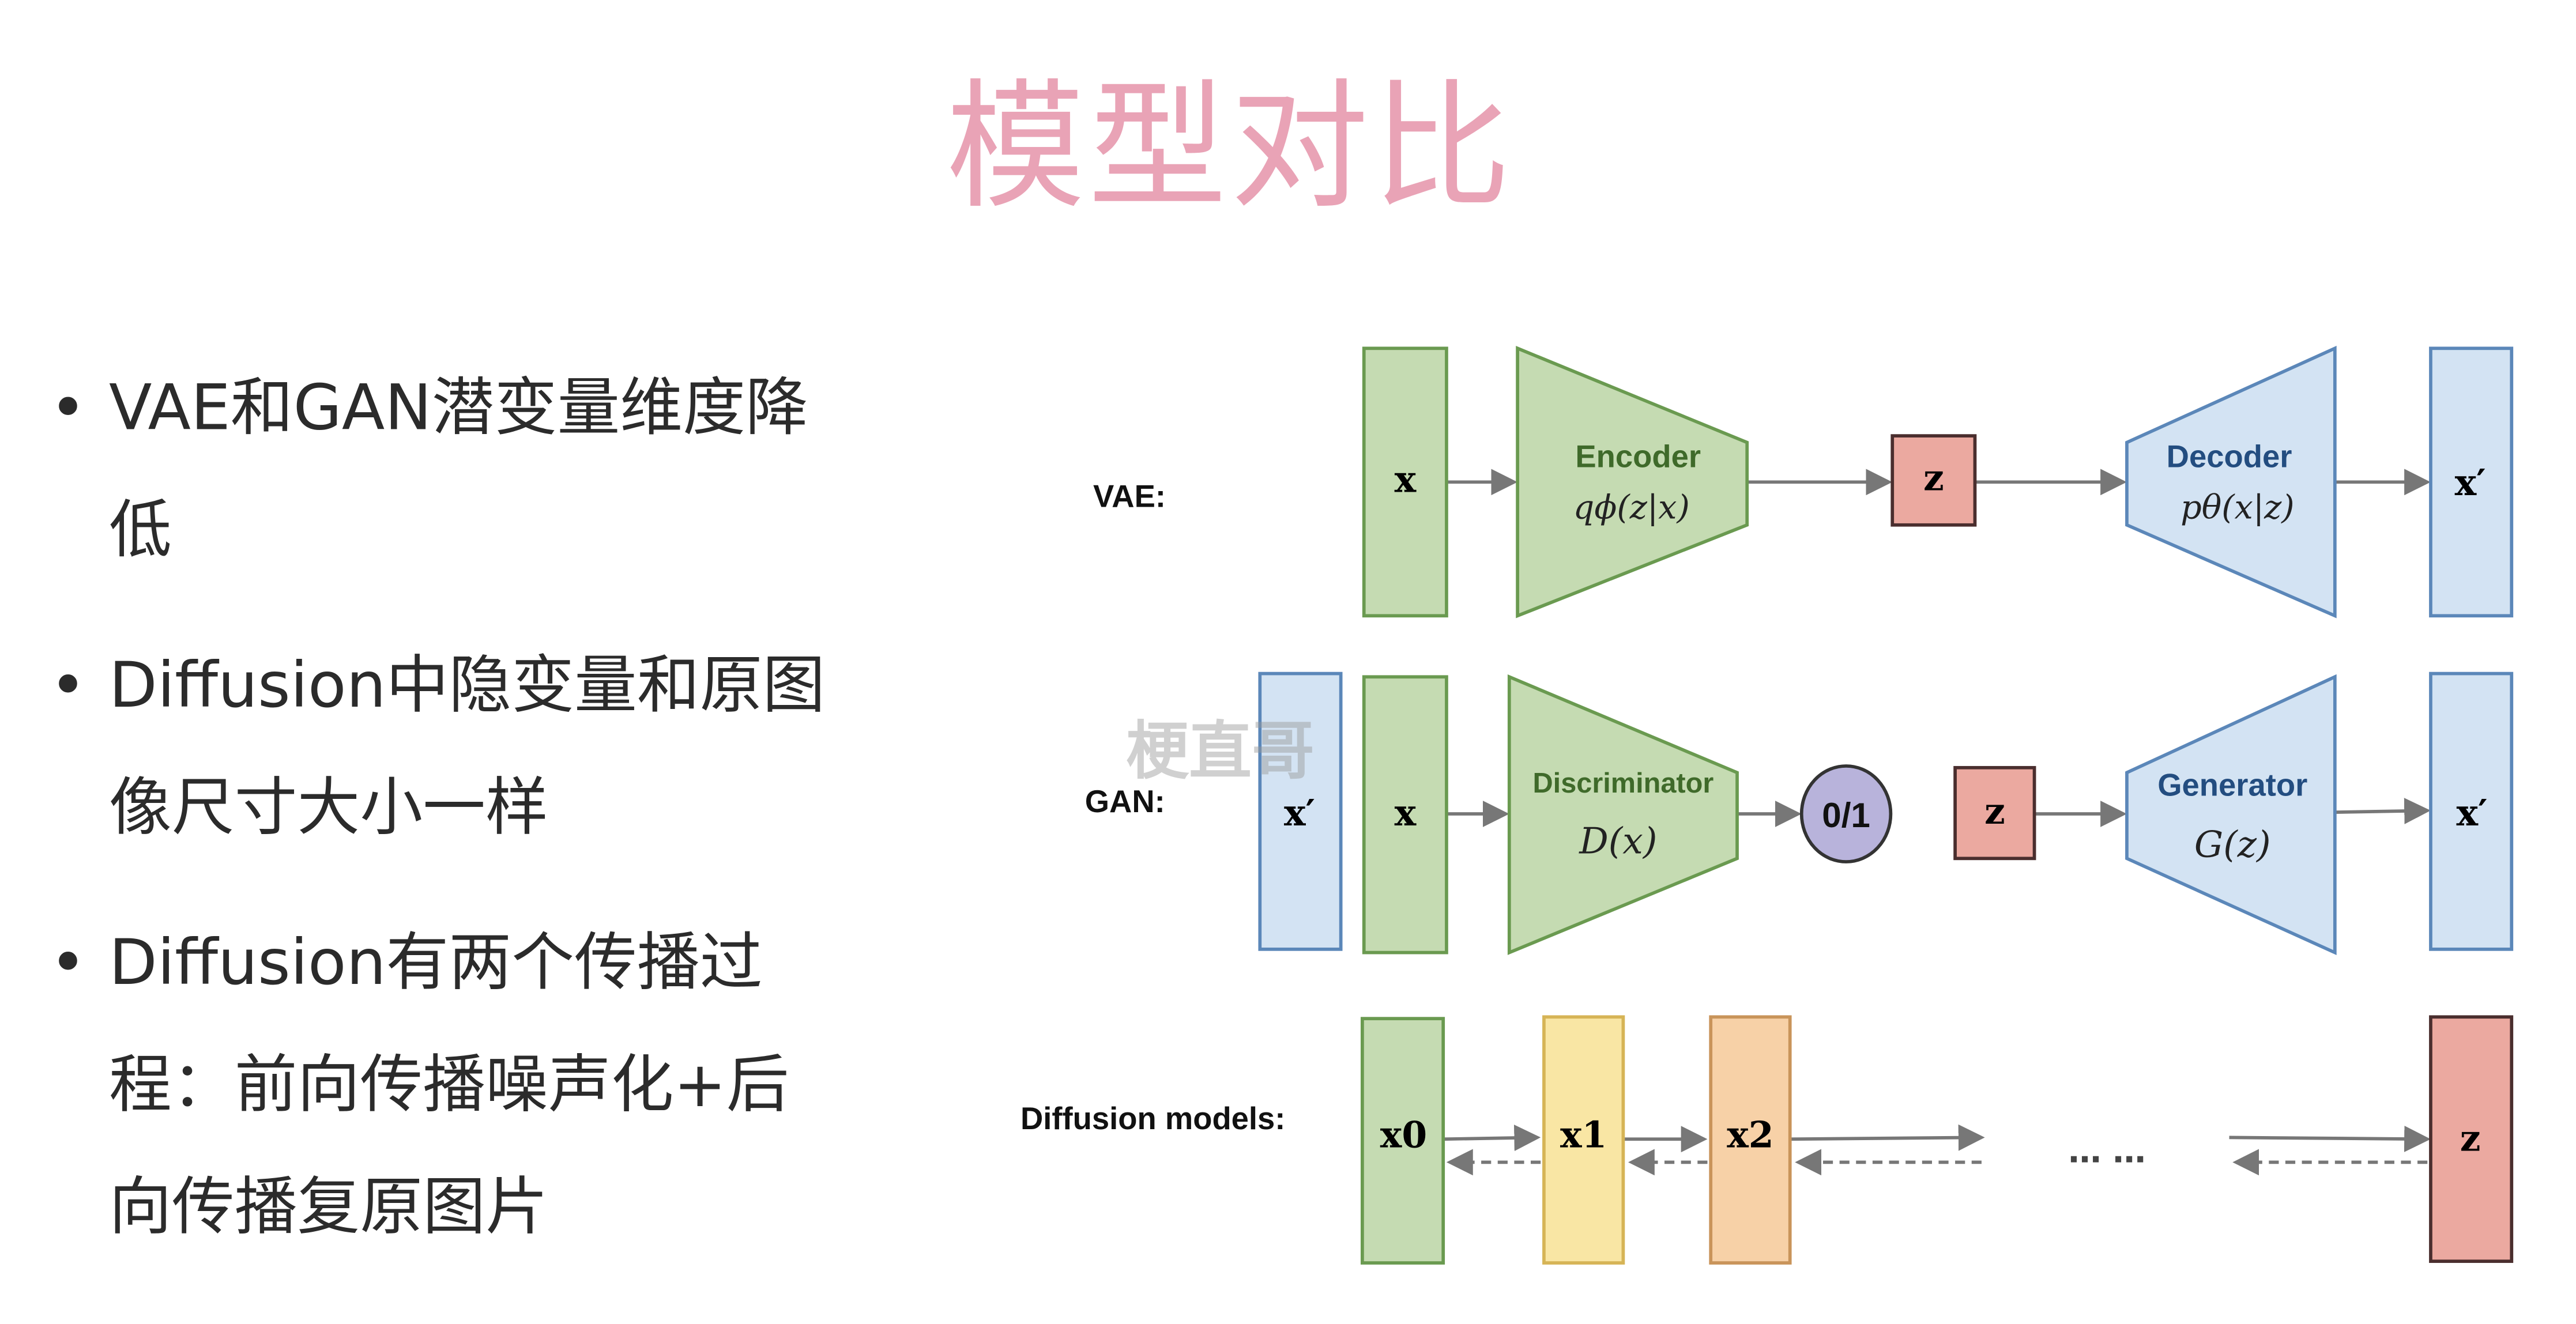 The width and height of the screenshot is (2576, 1324). I want to click on discriminator-label: Discriminator, so click(1623, 783).